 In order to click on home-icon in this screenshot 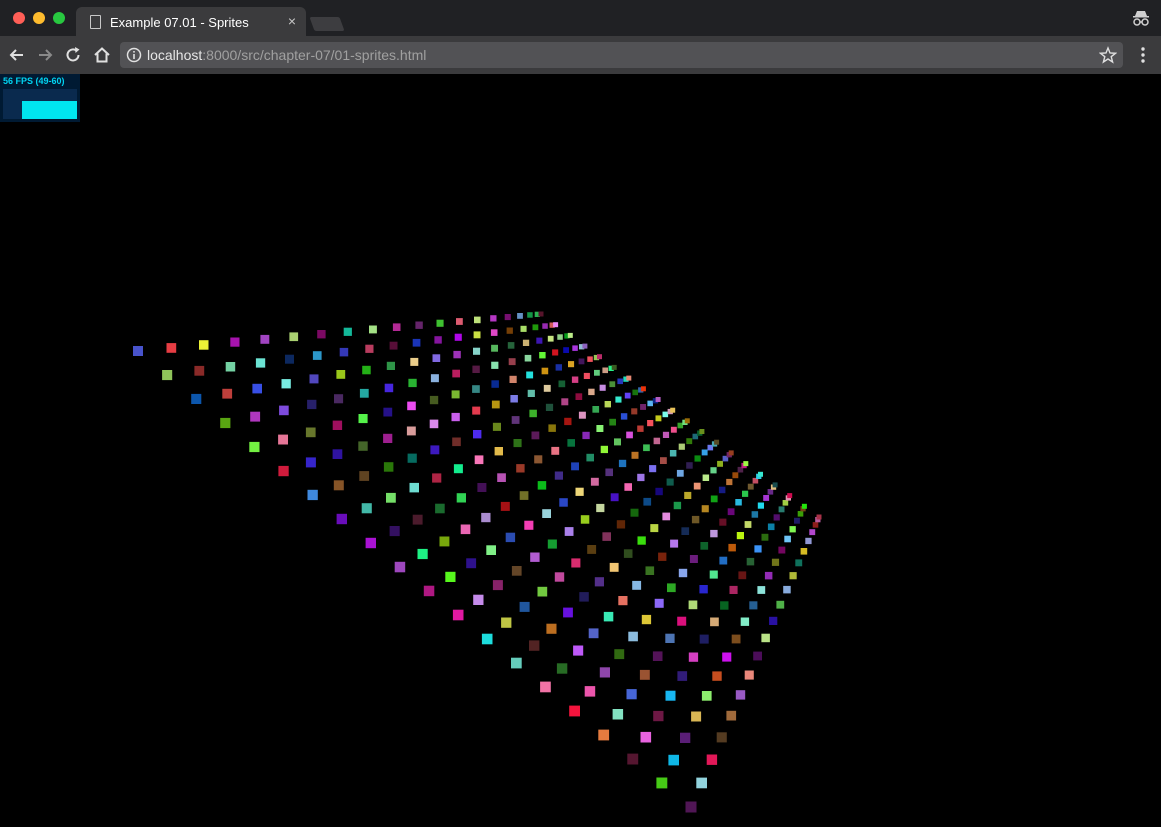, I will do `click(102, 55)`.